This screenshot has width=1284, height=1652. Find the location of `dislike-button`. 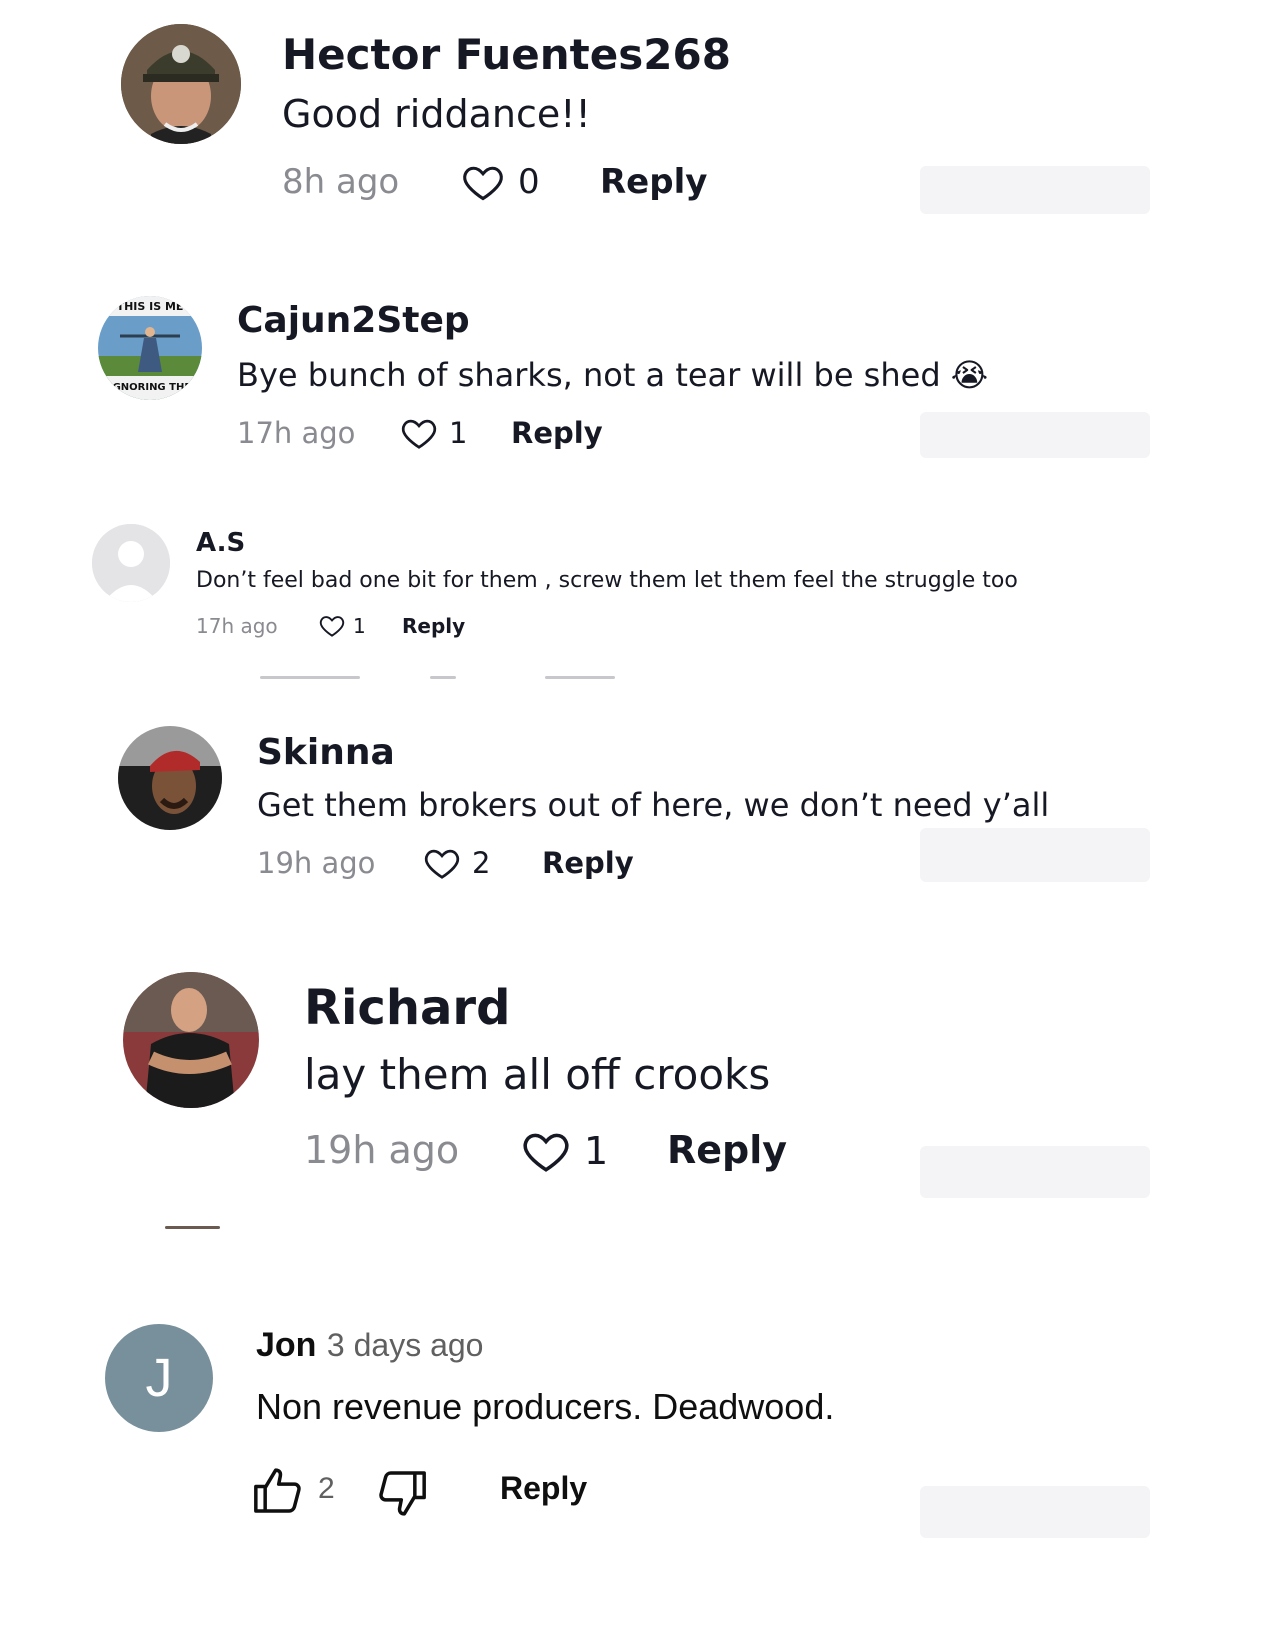

dislike-button is located at coordinates (402, 1496).